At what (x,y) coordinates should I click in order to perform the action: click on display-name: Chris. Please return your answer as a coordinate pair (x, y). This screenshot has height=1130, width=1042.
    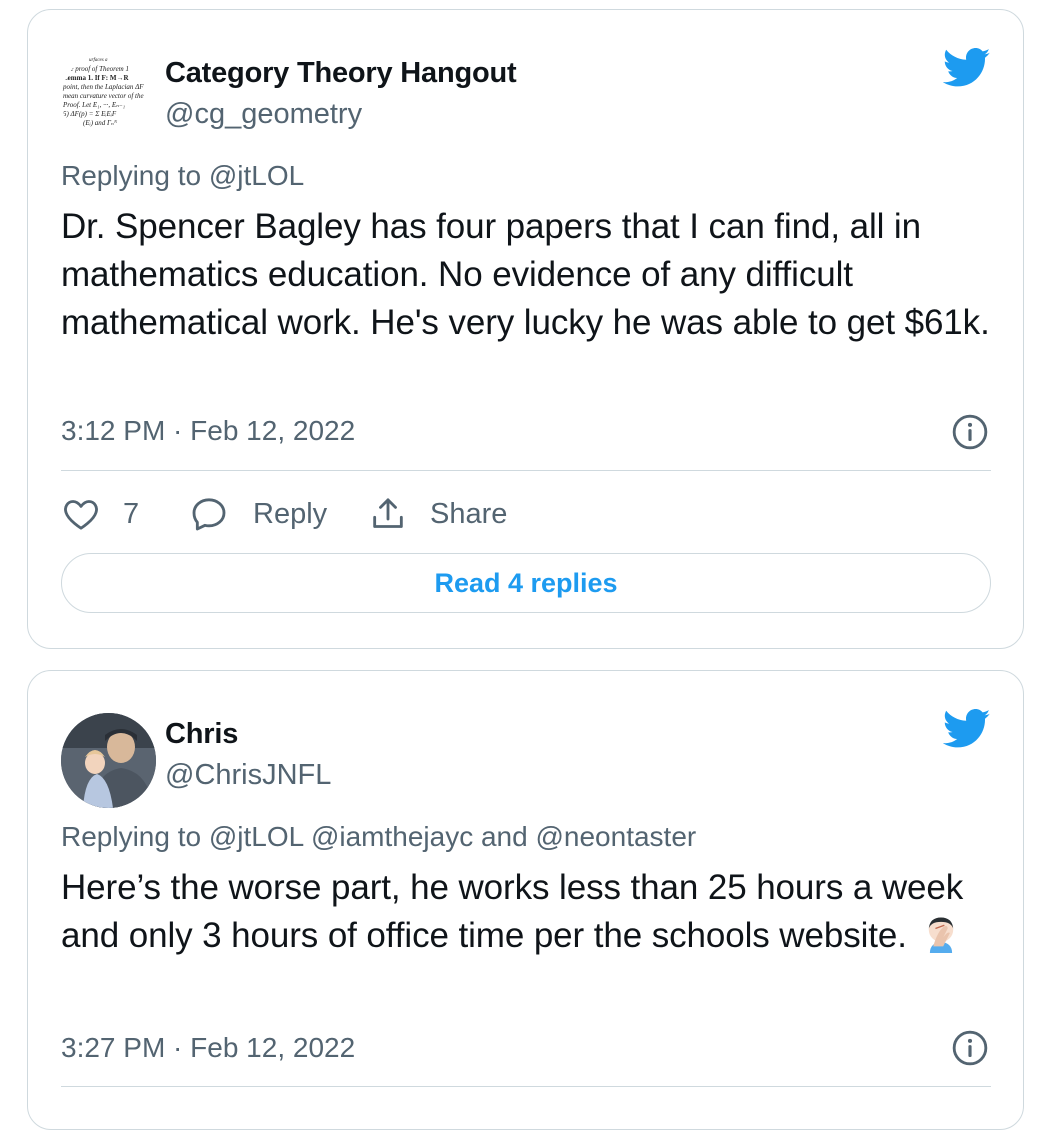
    Looking at the image, I should click on (201, 734).